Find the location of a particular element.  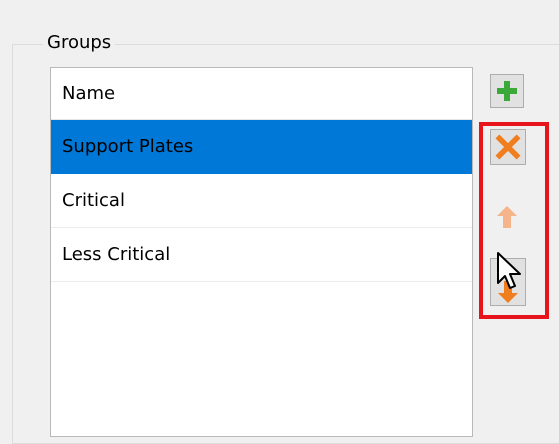

groups-label: Groups is located at coordinates (79, 42).